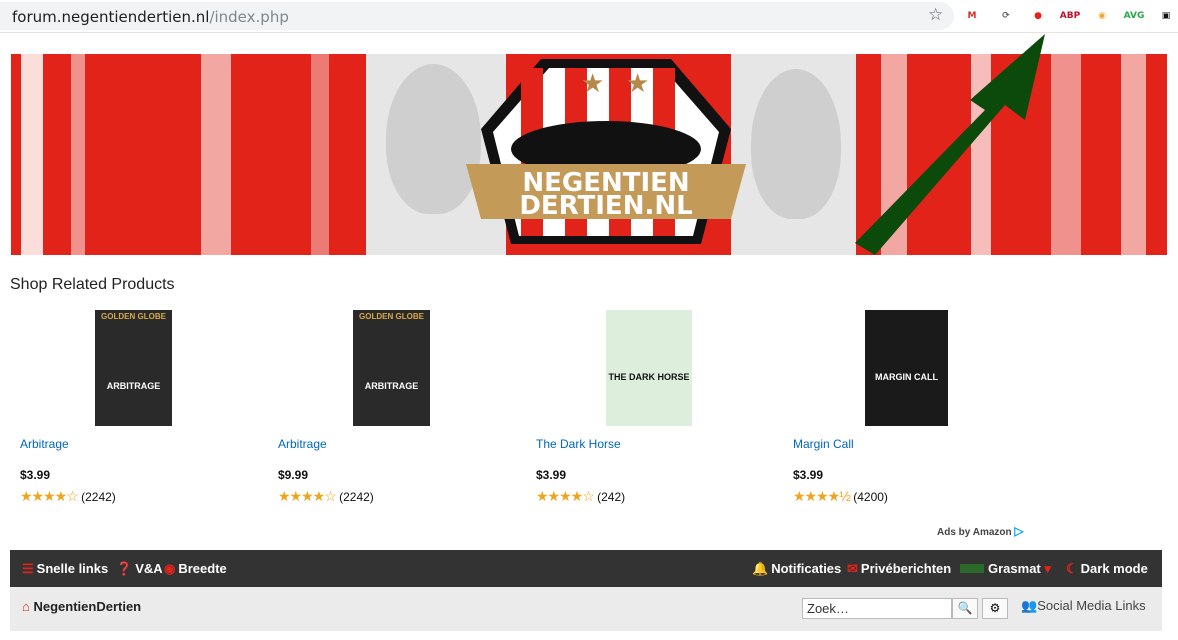 The width and height of the screenshot is (1178, 640). I want to click on adchoices-icon: ▷, so click(1019, 531).